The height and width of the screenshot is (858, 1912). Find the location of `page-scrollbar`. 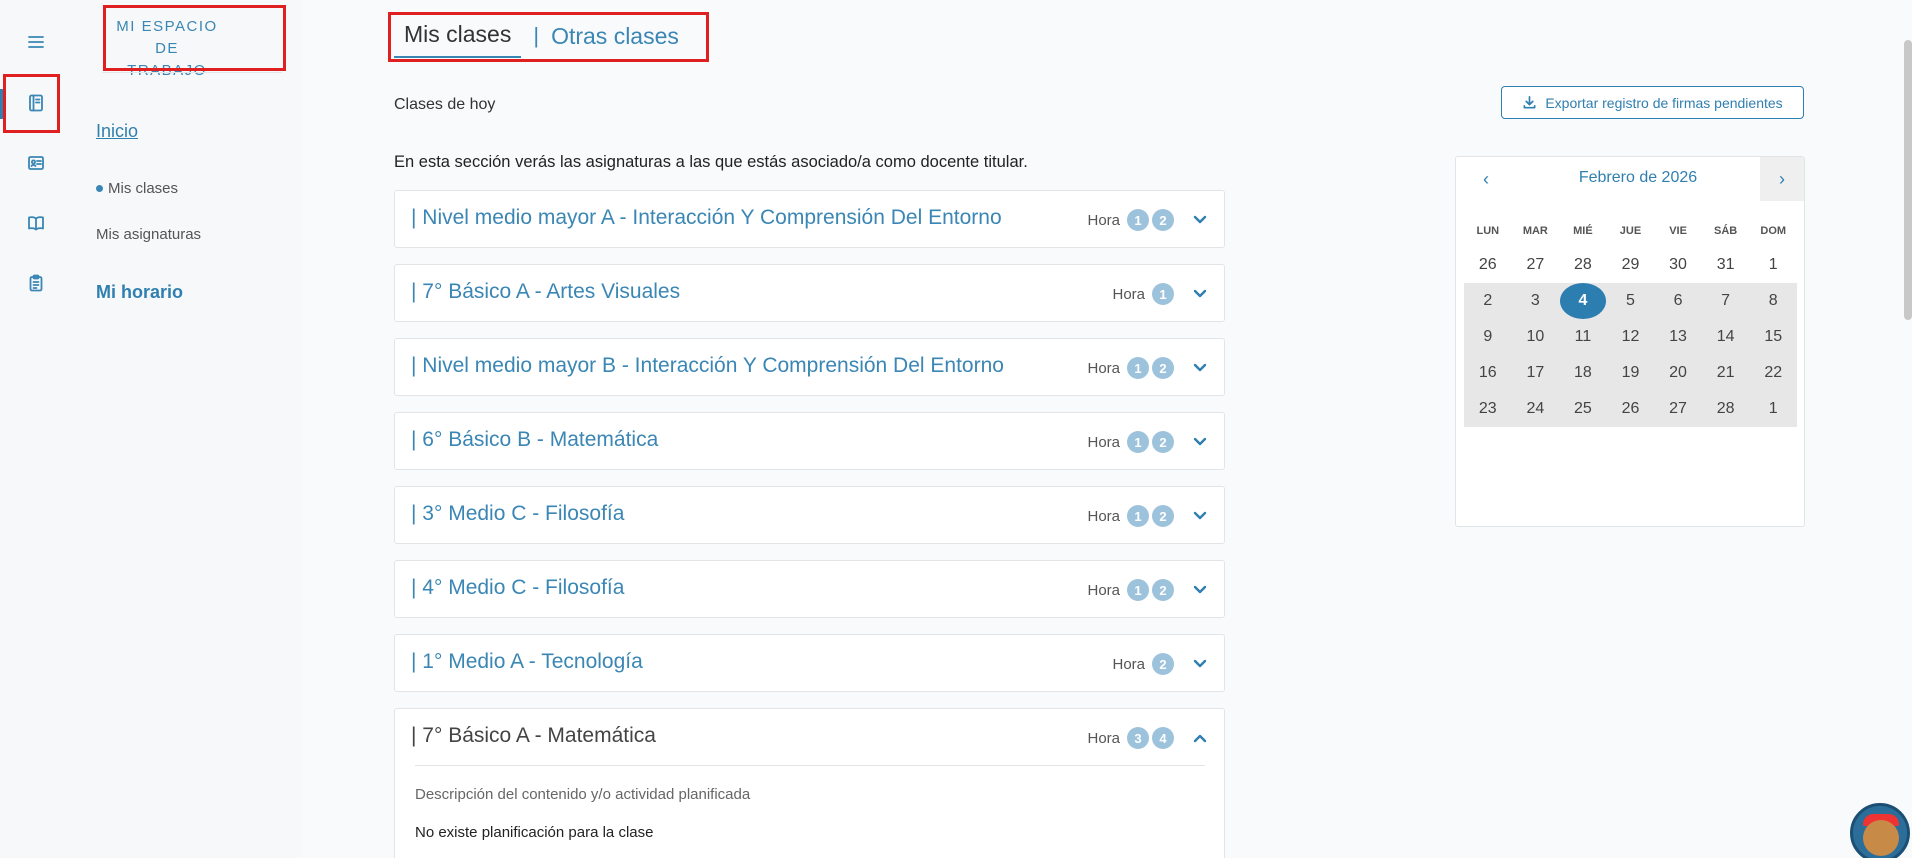

page-scrollbar is located at coordinates (1908, 180).